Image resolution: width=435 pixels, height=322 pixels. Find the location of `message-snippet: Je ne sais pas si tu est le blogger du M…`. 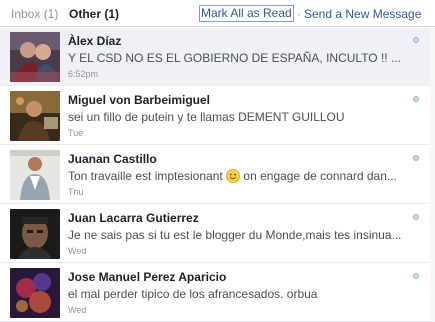

message-snippet: Je ne sais pas si tu est le blogger du M… is located at coordinates (235, 235).